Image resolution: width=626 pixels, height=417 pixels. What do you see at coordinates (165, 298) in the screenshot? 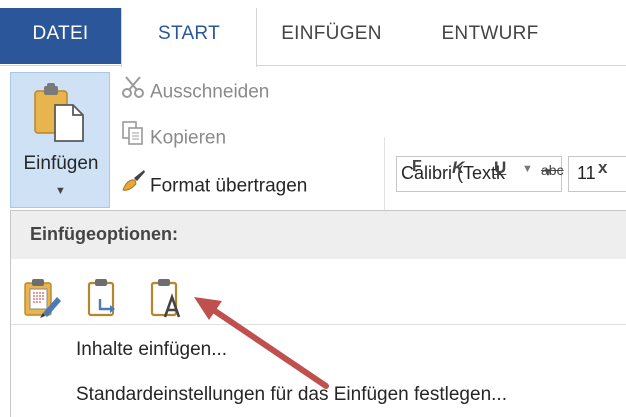
I see `keep-text-only-icon` at bounding box center [165, 298].